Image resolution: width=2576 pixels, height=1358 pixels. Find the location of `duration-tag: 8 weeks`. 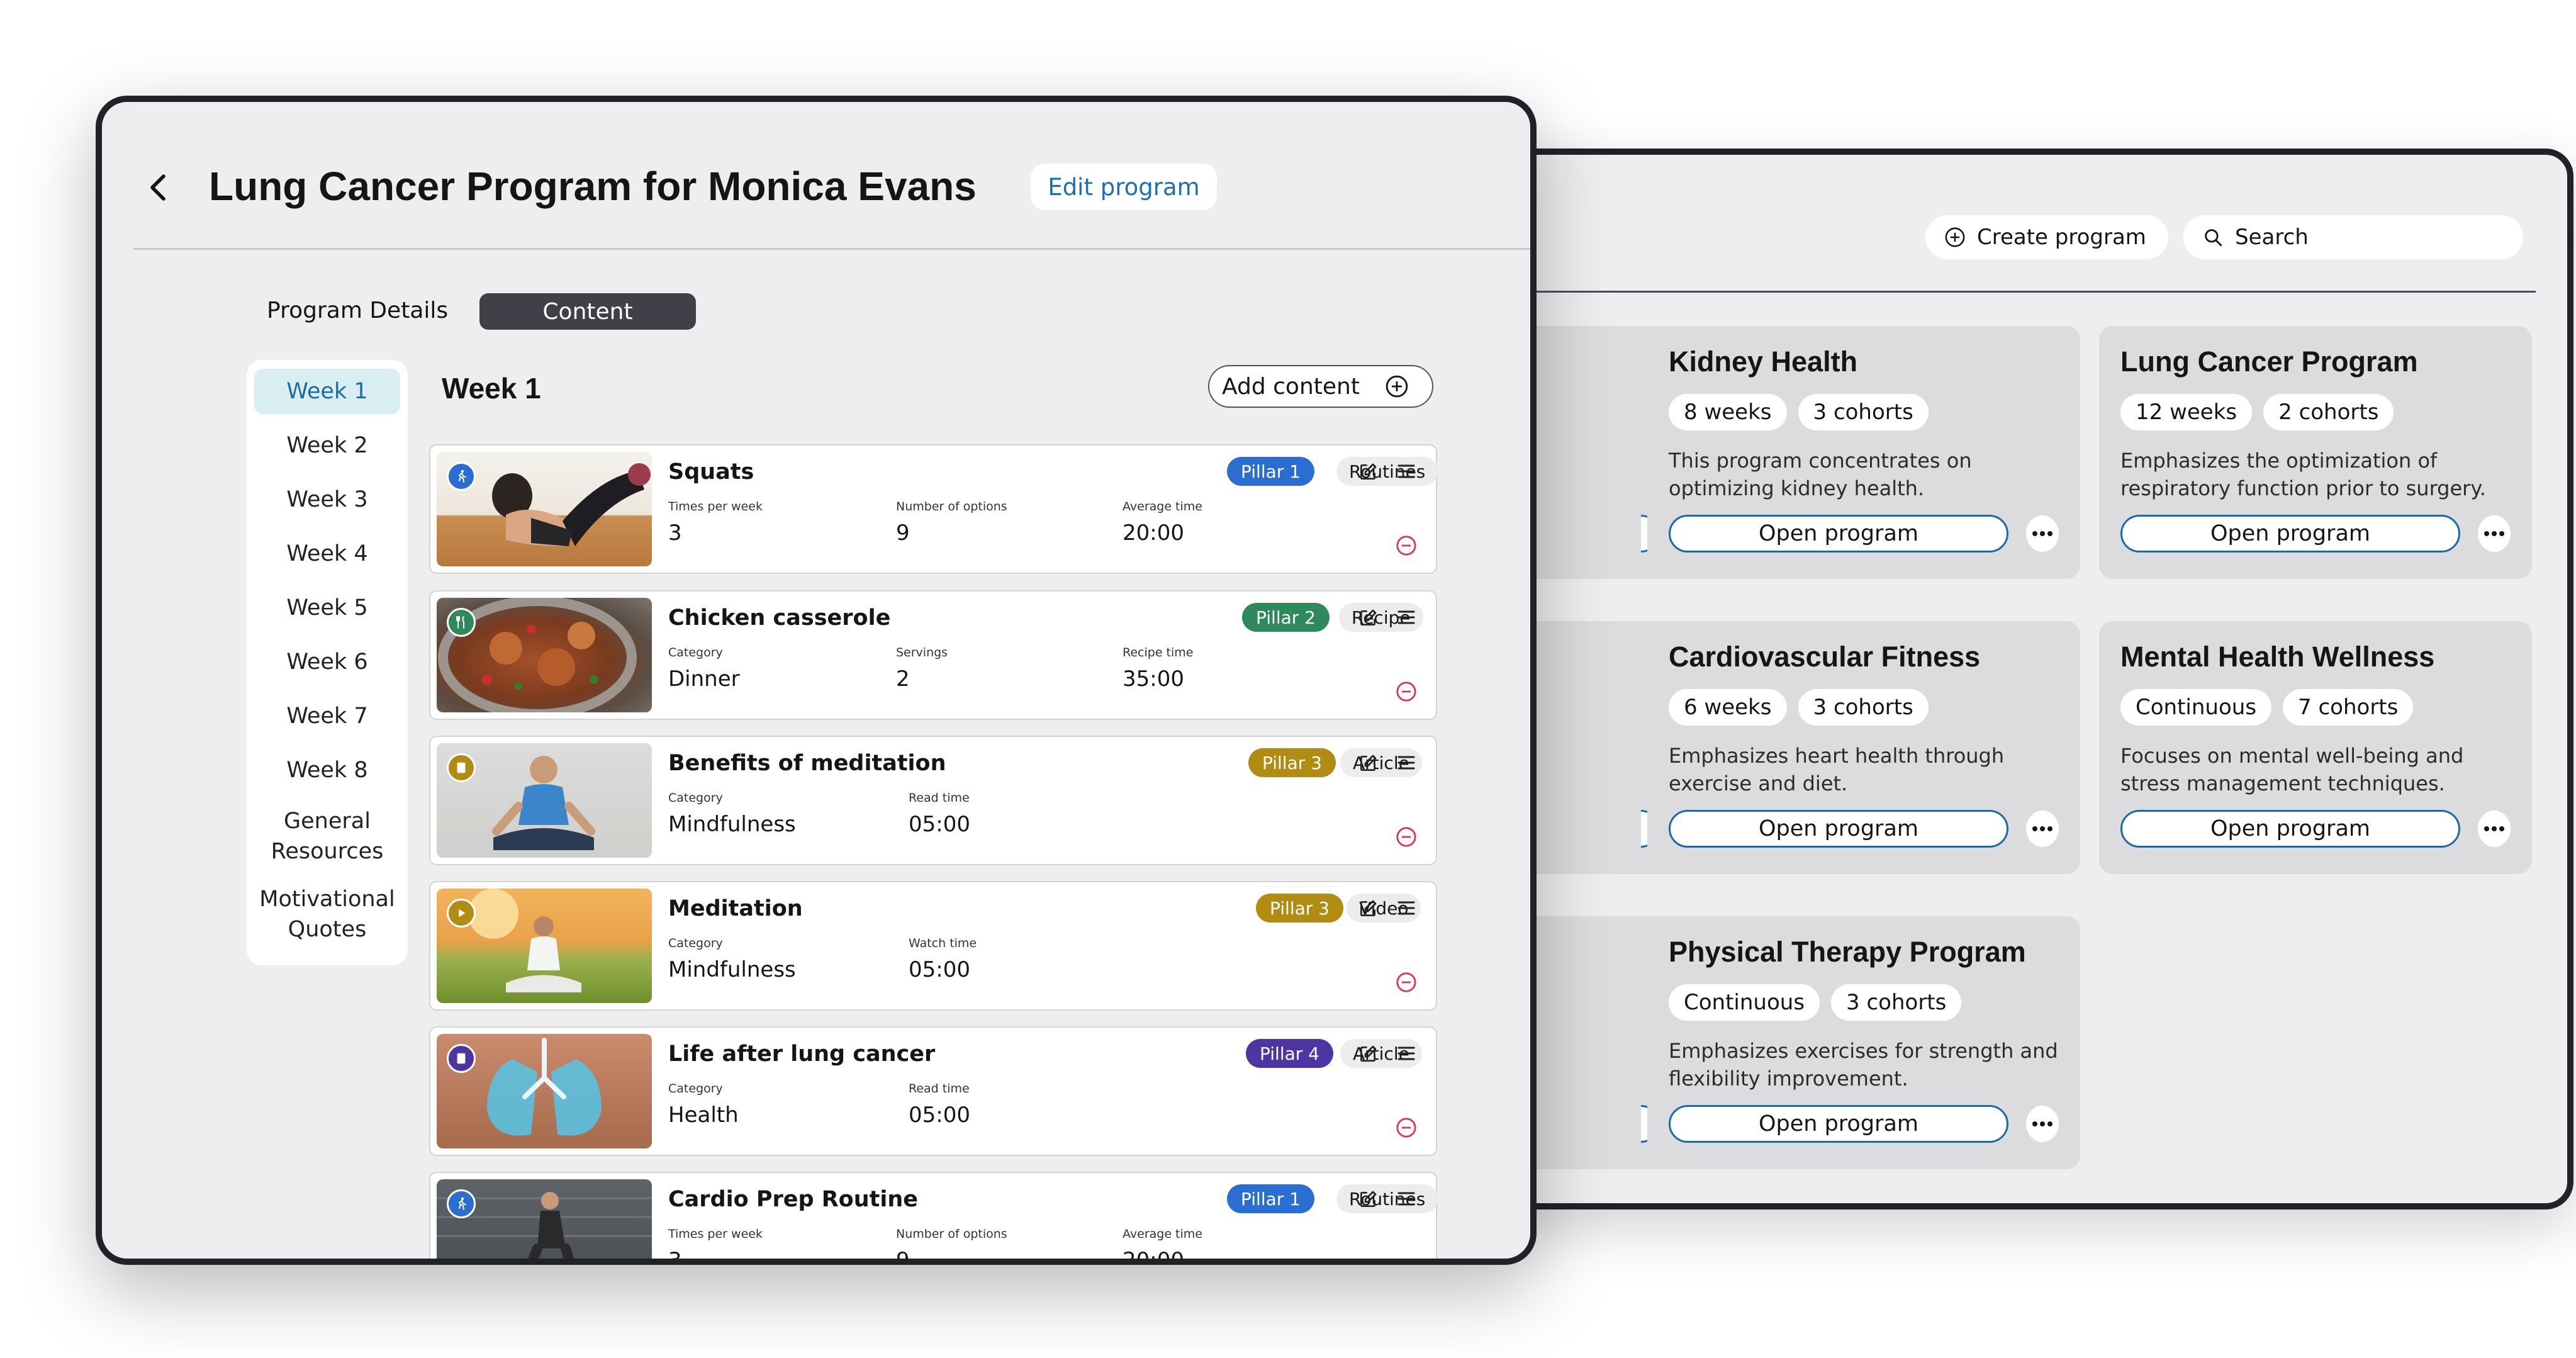

duration-tag: 8 weeks is located at coordinates (1728, 412).